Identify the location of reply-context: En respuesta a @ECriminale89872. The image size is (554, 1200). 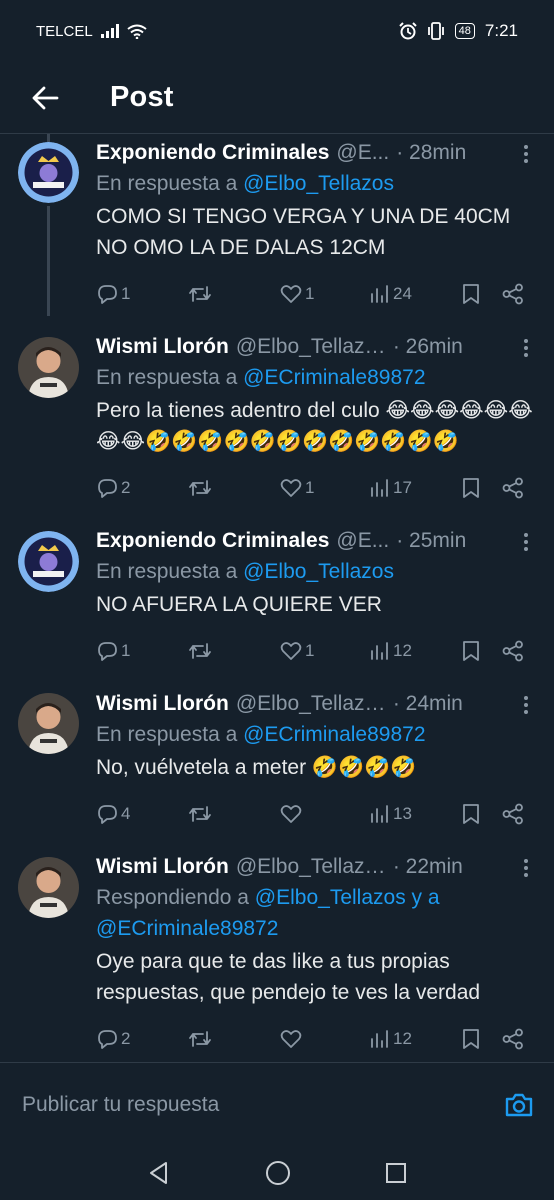
(315, 377).